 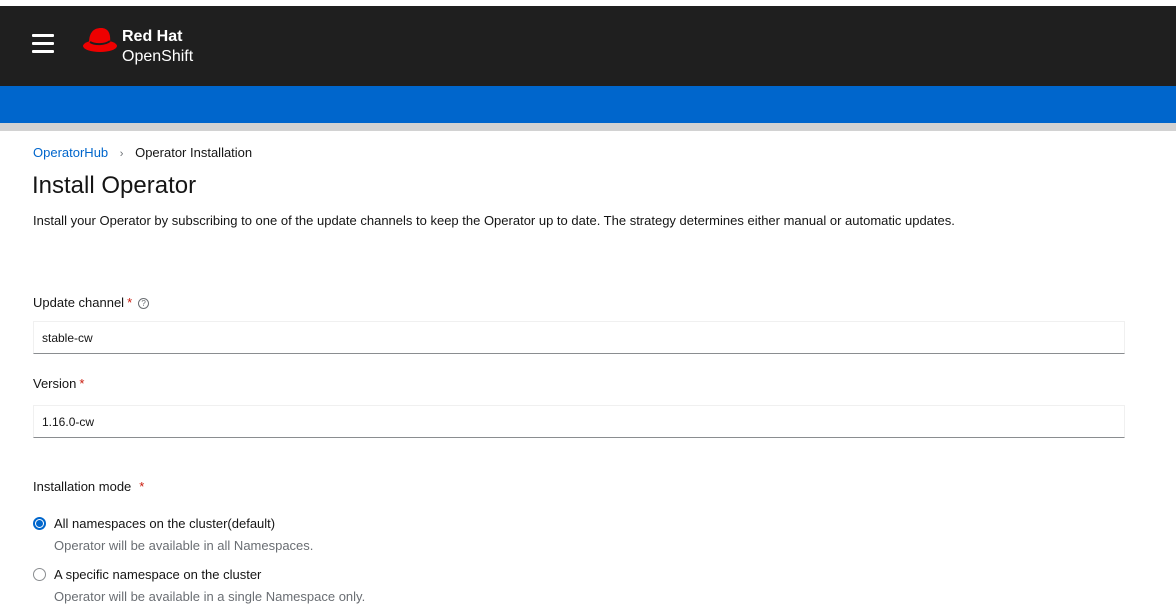 What do you see at coordinates (39, 523) in the screenshot?
I see `radio-button-checked` at bounding box center [39, 523].